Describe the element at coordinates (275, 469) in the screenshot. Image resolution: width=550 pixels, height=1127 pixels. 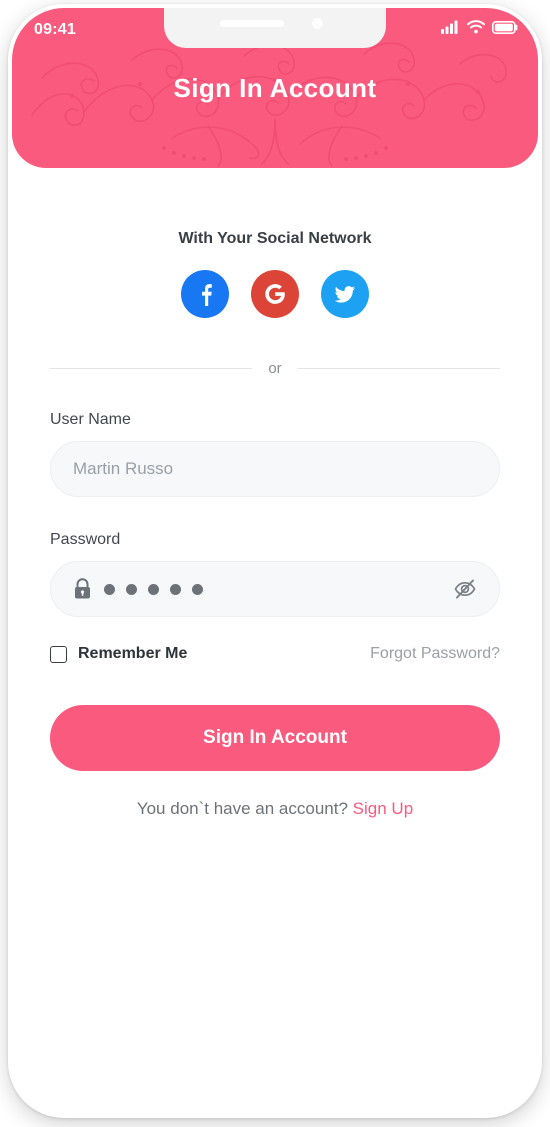
I see `username-input: Martin Russo` at that location.